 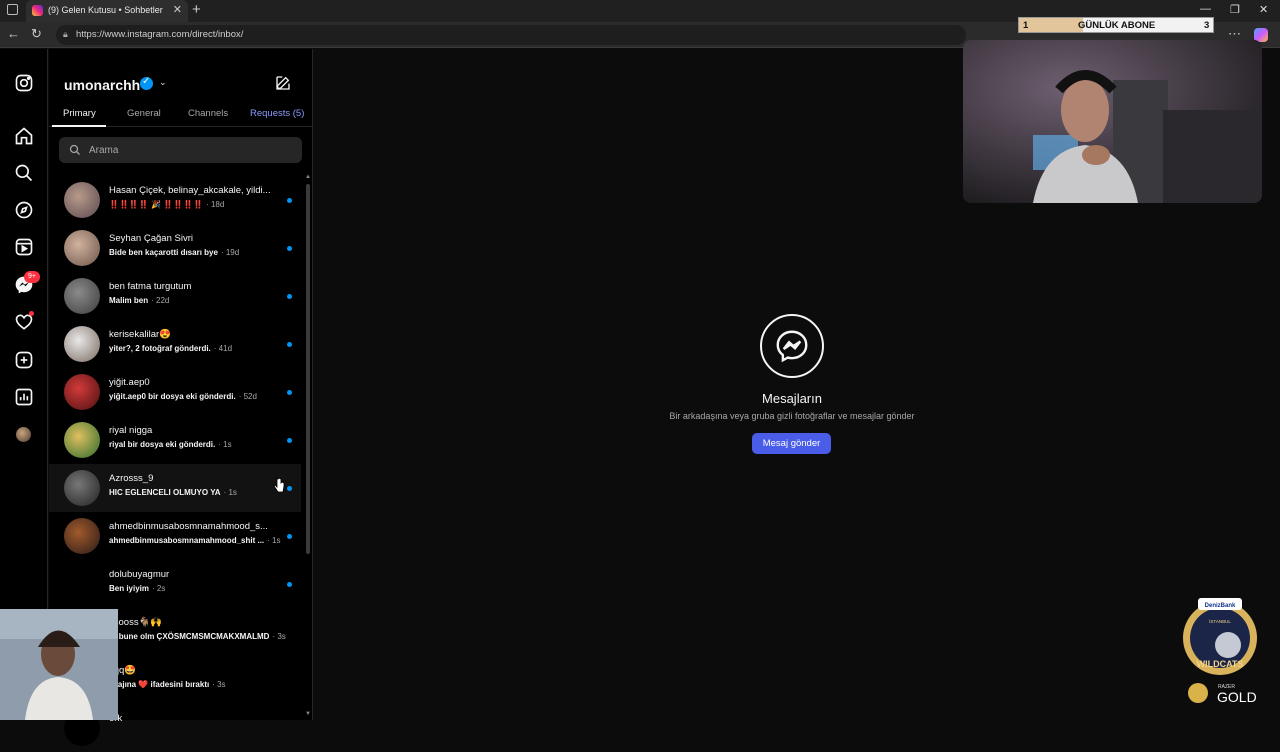 What do you see at coordinates (1117, 25) in the screenshot?
I see `goal-label: GÜNLÜK ABONE` at bounding box center [1117, 25].